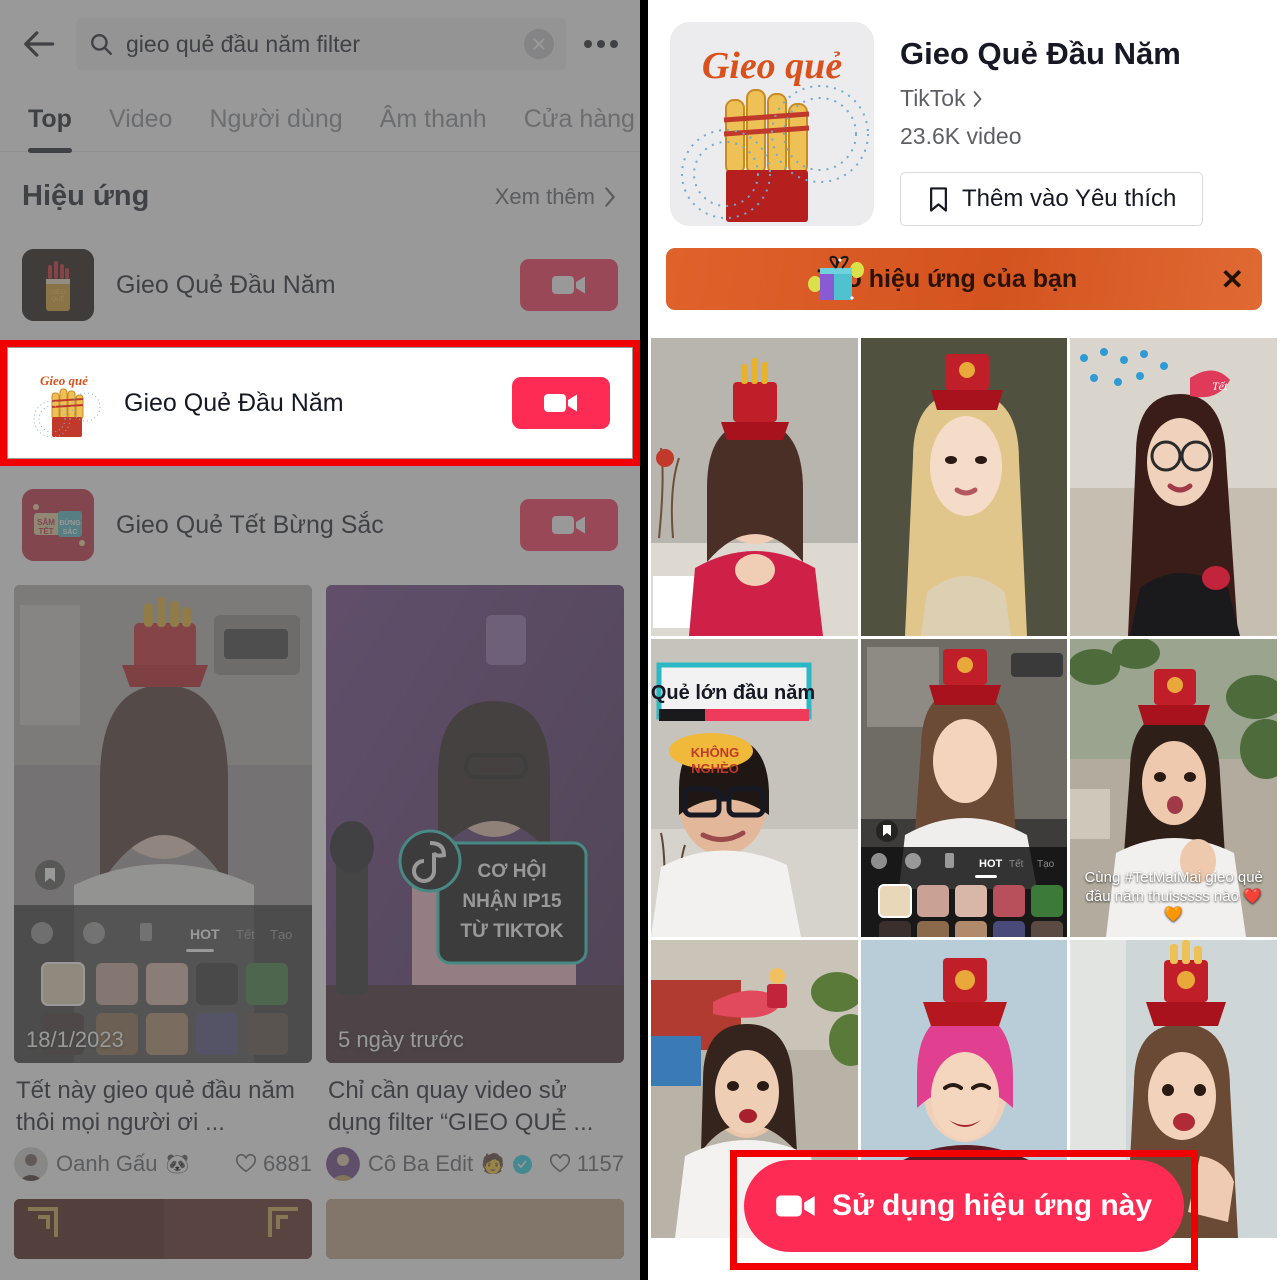 The height and width of the screenshot is (1280, 1280). What do you see at coordinates (58, 285) in the screenshot?
I see `effect-thumbnail: GIEO QUẺ` at bounding box center [58, 285].